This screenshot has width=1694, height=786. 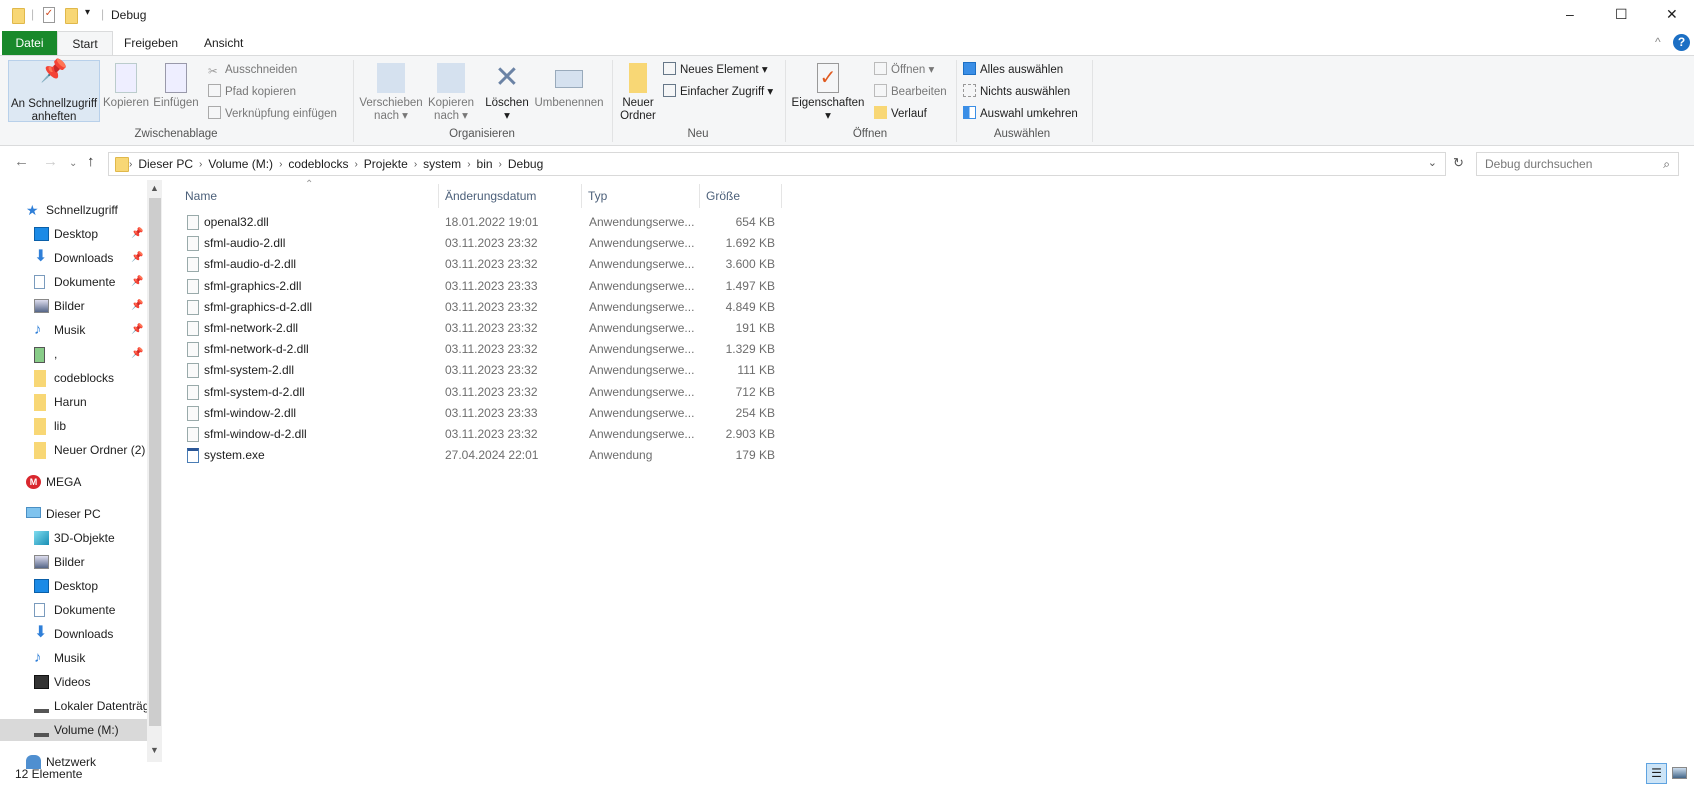 What do you see at coordinates (73, 730) in the screenshot?
I see `sidebar-item: Volume (M:)` at bounding box center [73, 730].